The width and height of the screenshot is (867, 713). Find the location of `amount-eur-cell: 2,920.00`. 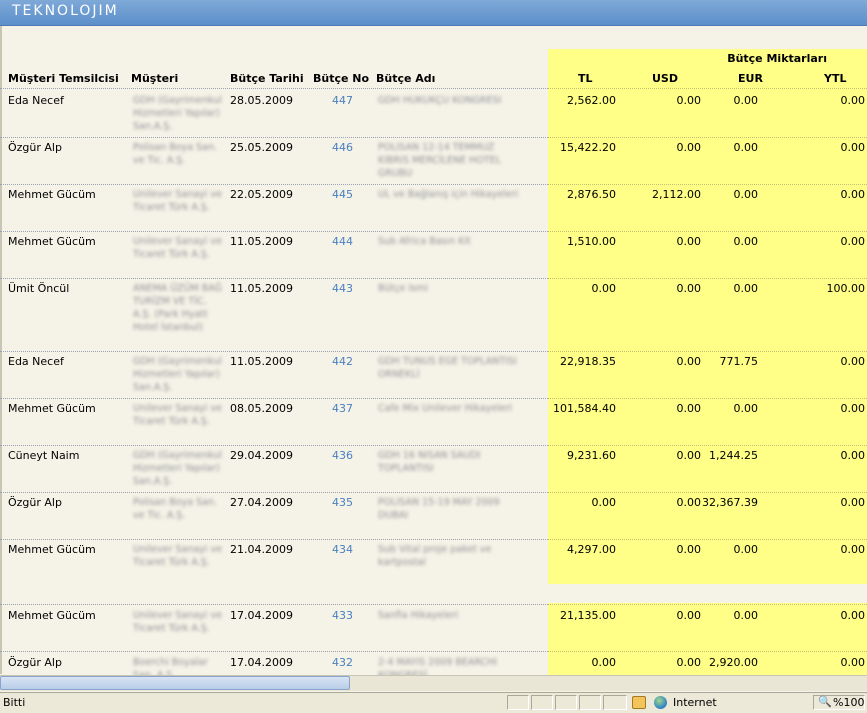

amount-eur-cell: 2,920.00 is located at coordinates (733, 662).